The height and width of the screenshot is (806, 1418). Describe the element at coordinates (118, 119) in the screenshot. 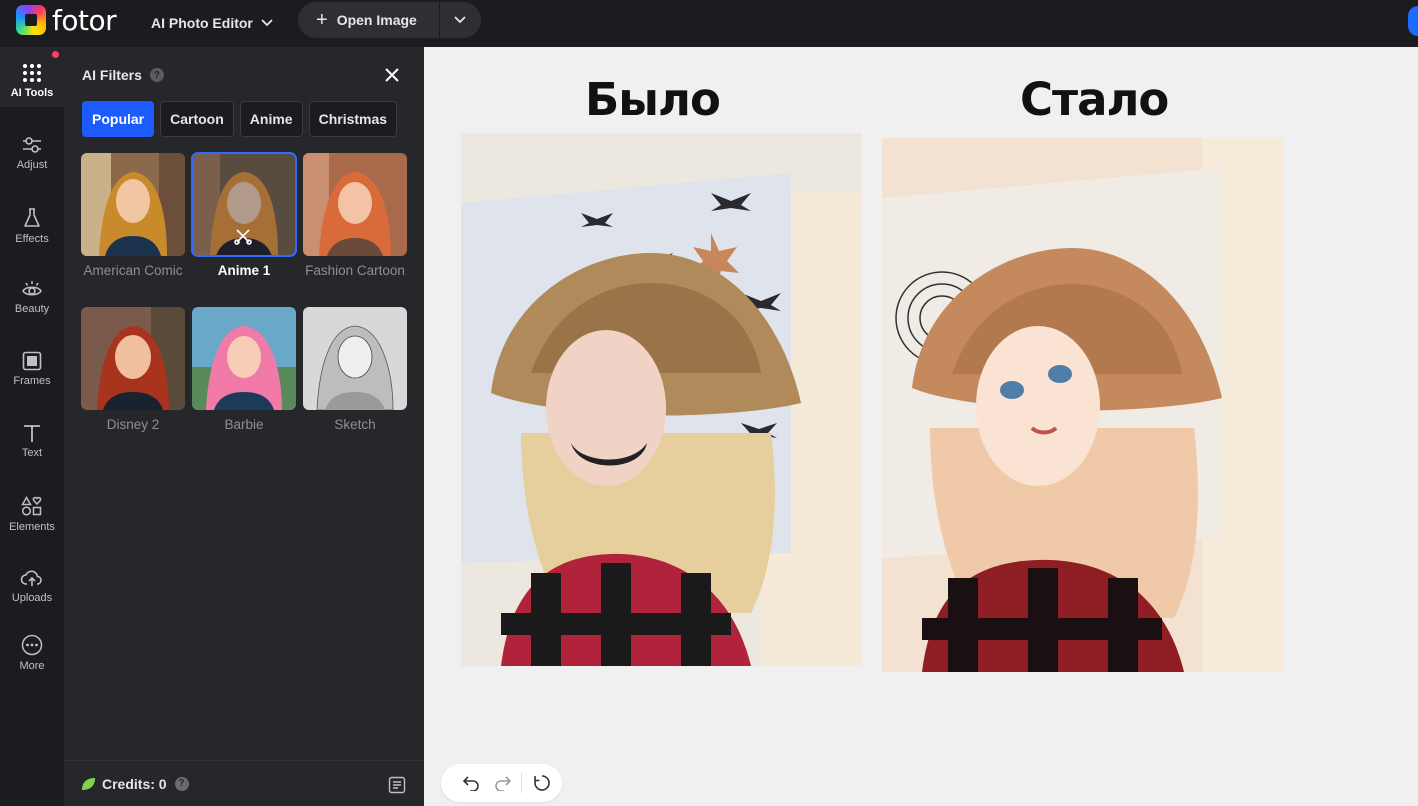

I see `tab-popular: Popular` at that location.